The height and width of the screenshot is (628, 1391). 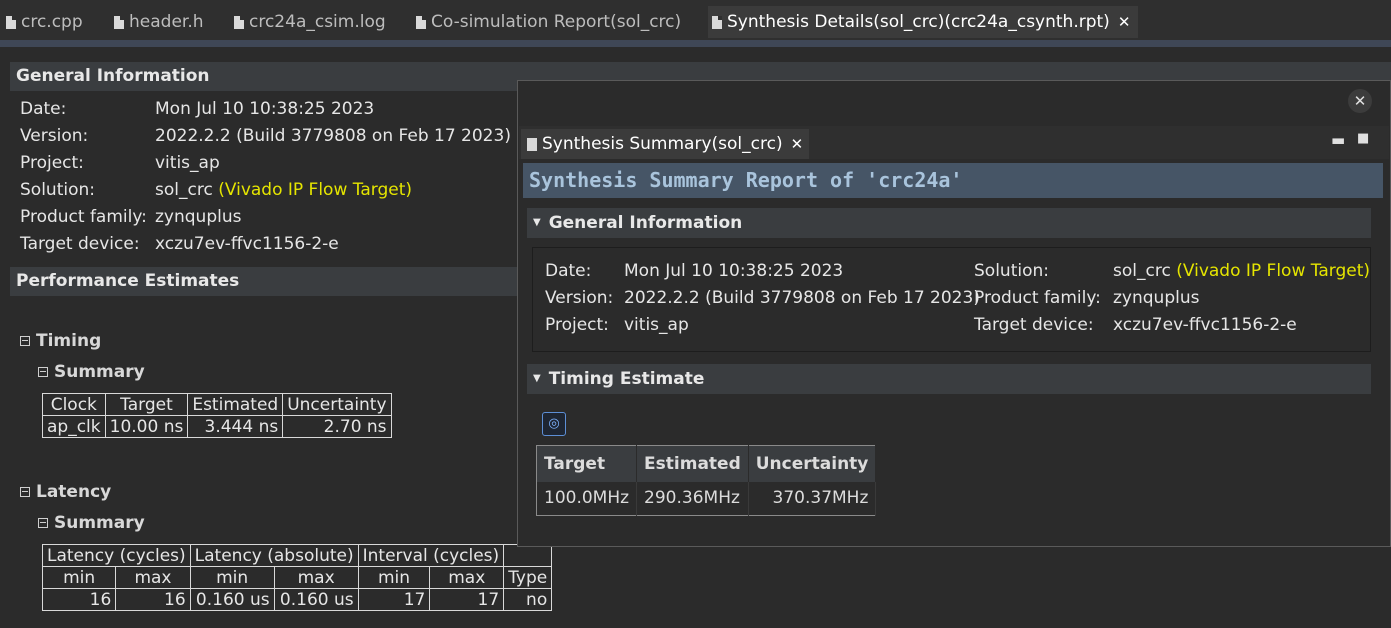 I want to click on info-target-device-key: Target device:, so click(x=1034, y=325).